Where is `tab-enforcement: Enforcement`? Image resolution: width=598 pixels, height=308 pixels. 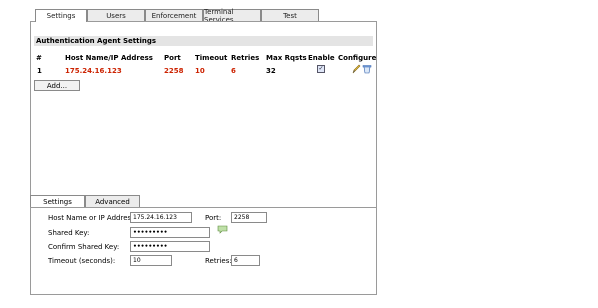 tab-enforcement: Enforcement is located at coordinates (174, 15).